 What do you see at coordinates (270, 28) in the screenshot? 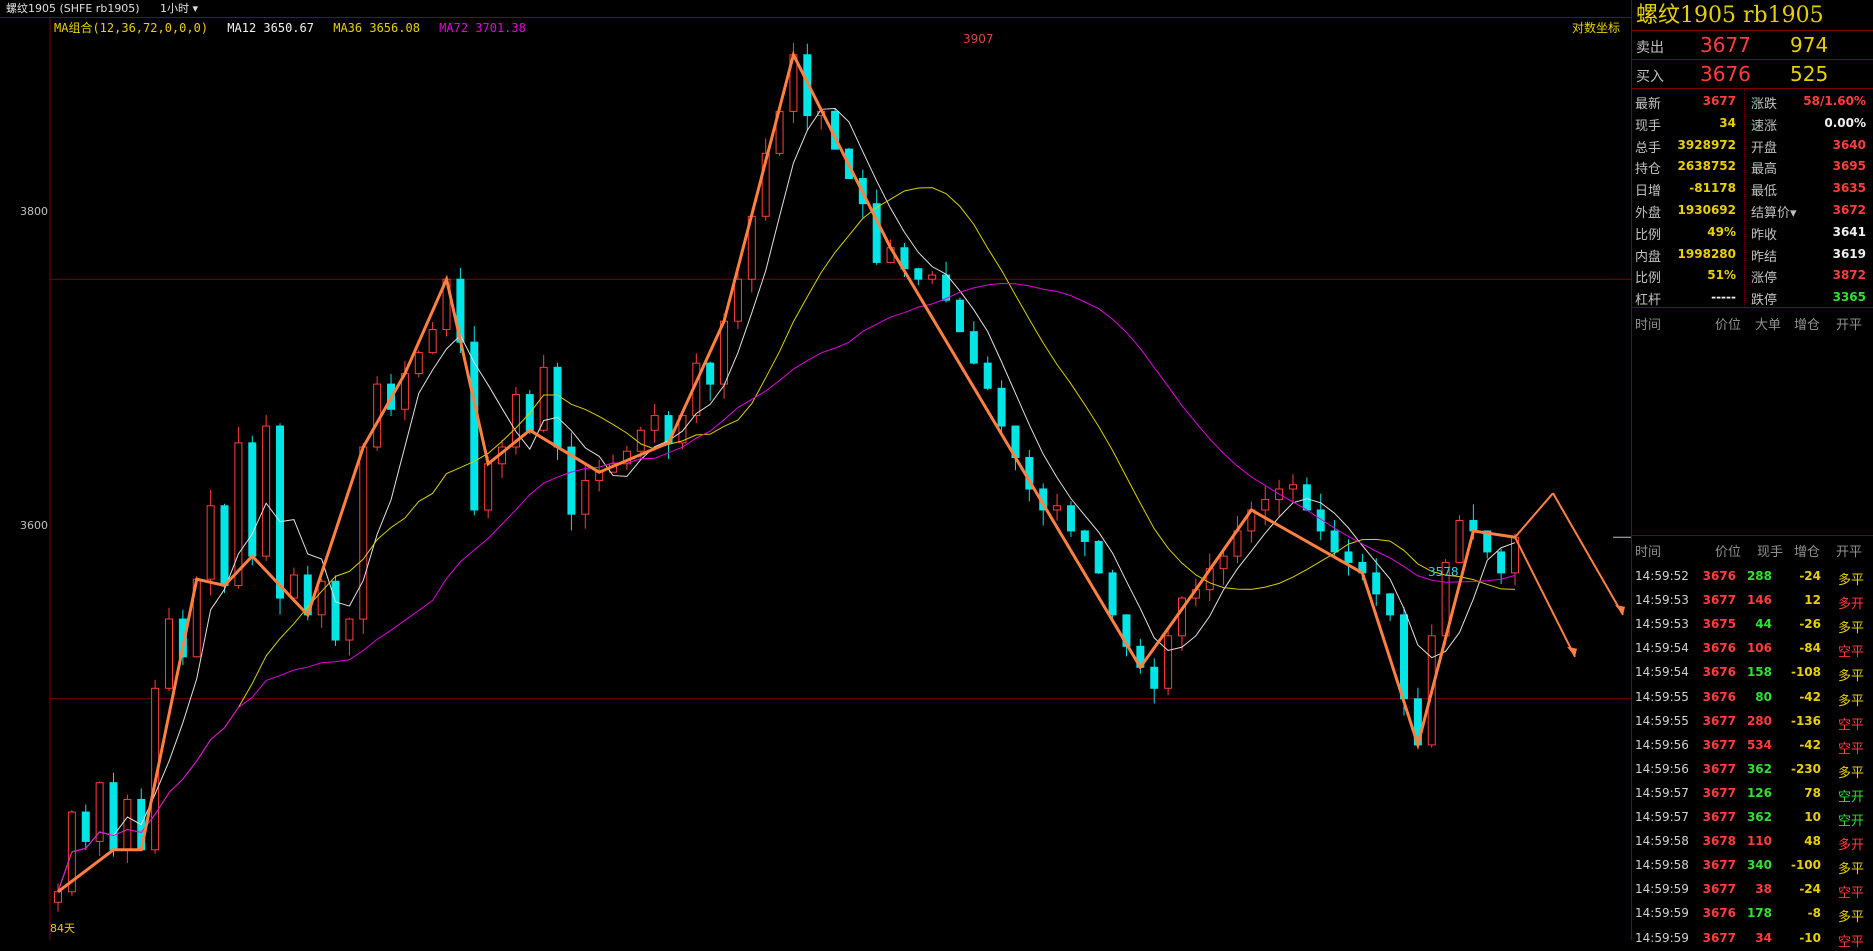
I see `ma12-label: MA12 3650.67` at bounding box center [270, 28].